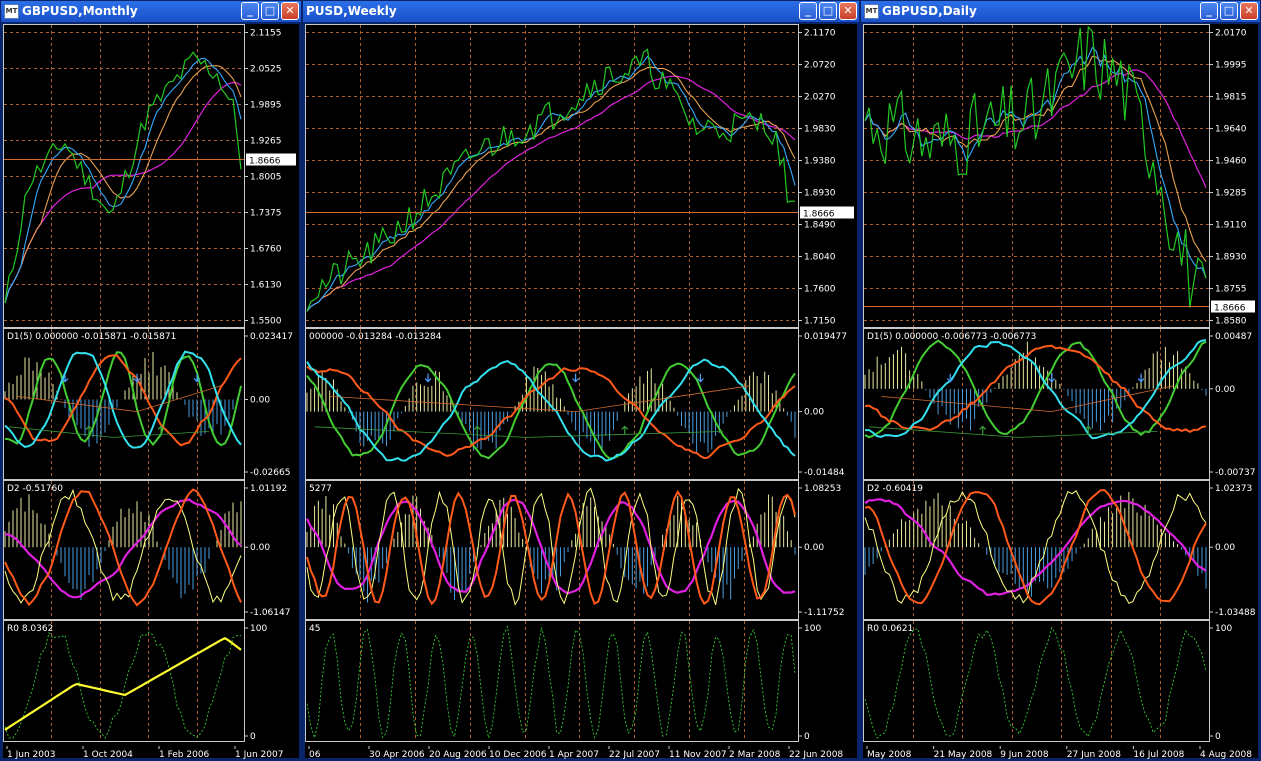 The width and height of the screenshot is (1261, 761). I want to click on time-axis-label: 22 Jul 2007, so click(634, 755).